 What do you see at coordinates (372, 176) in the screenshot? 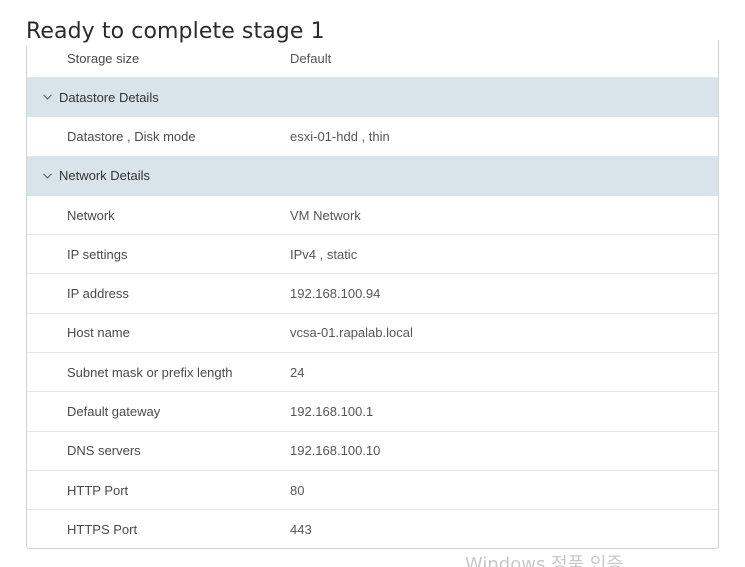
I see `section-header-network-details: Network Details` at bounding box center [372, 176].